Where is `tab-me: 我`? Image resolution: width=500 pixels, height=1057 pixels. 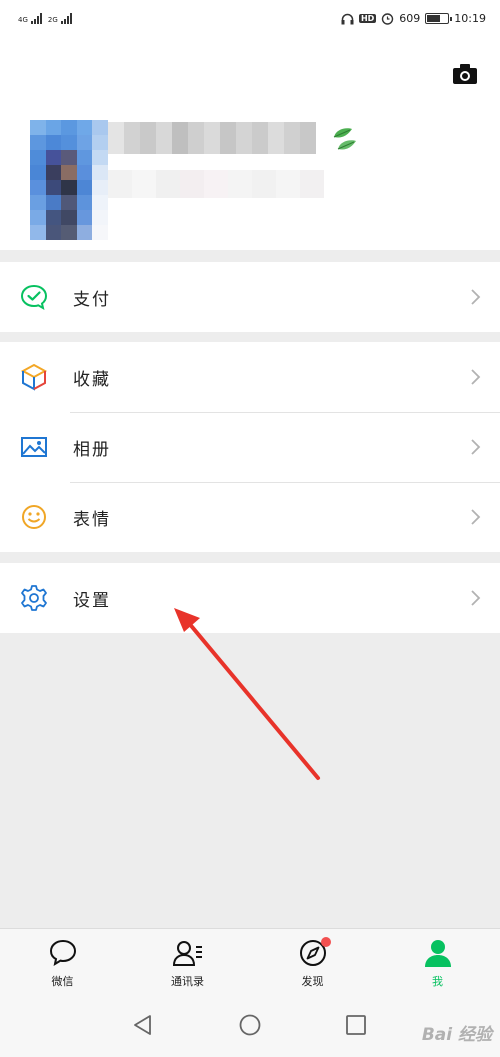
tab-me: 我 is located at coordinates (437, 963).